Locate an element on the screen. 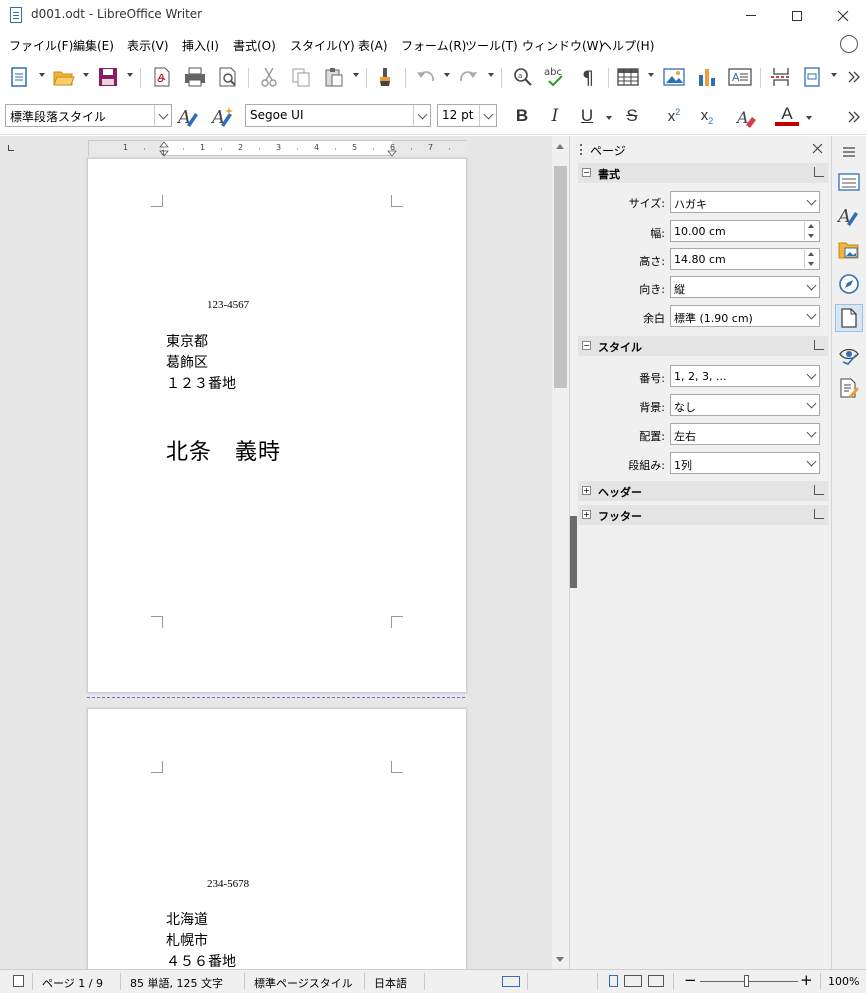 The image size is (866, 993). menu-edit: 編集(E) is located at coordinates (93, 45).